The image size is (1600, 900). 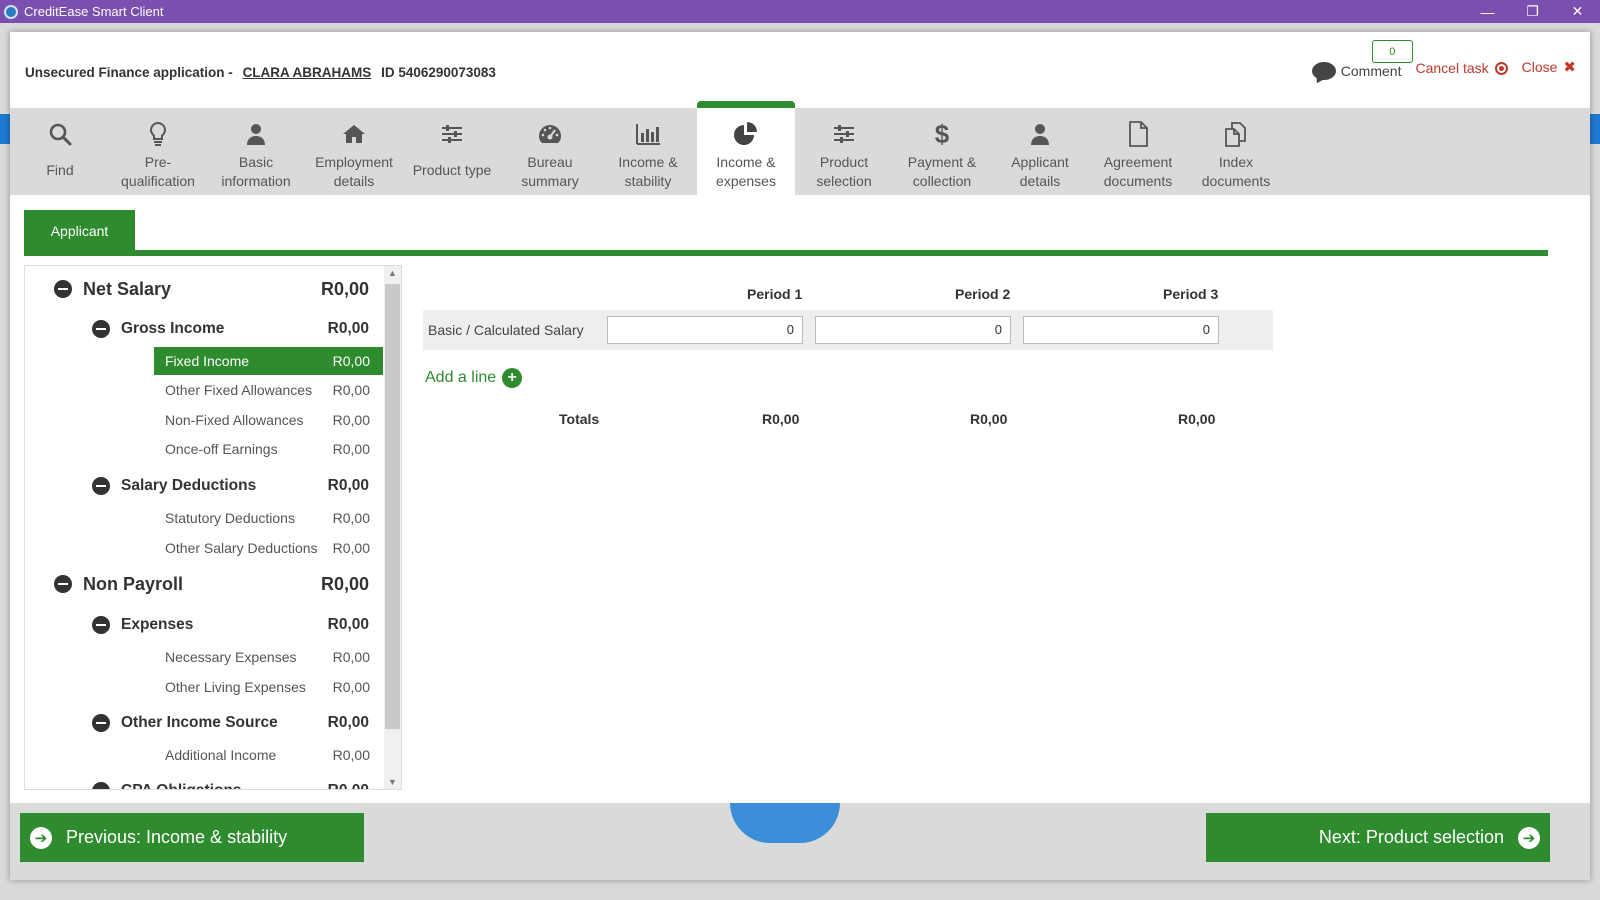 I want to click on tree-item-necessary-expenses: Necessary Expenses R0,00, so click(x=268, y=657).